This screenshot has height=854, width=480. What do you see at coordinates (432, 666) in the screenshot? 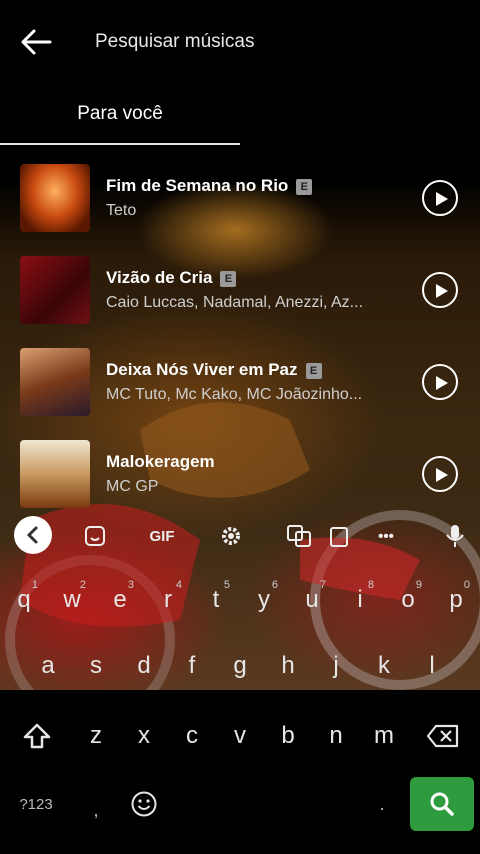
I see `key-l: l` at bounding box center [432, 666].